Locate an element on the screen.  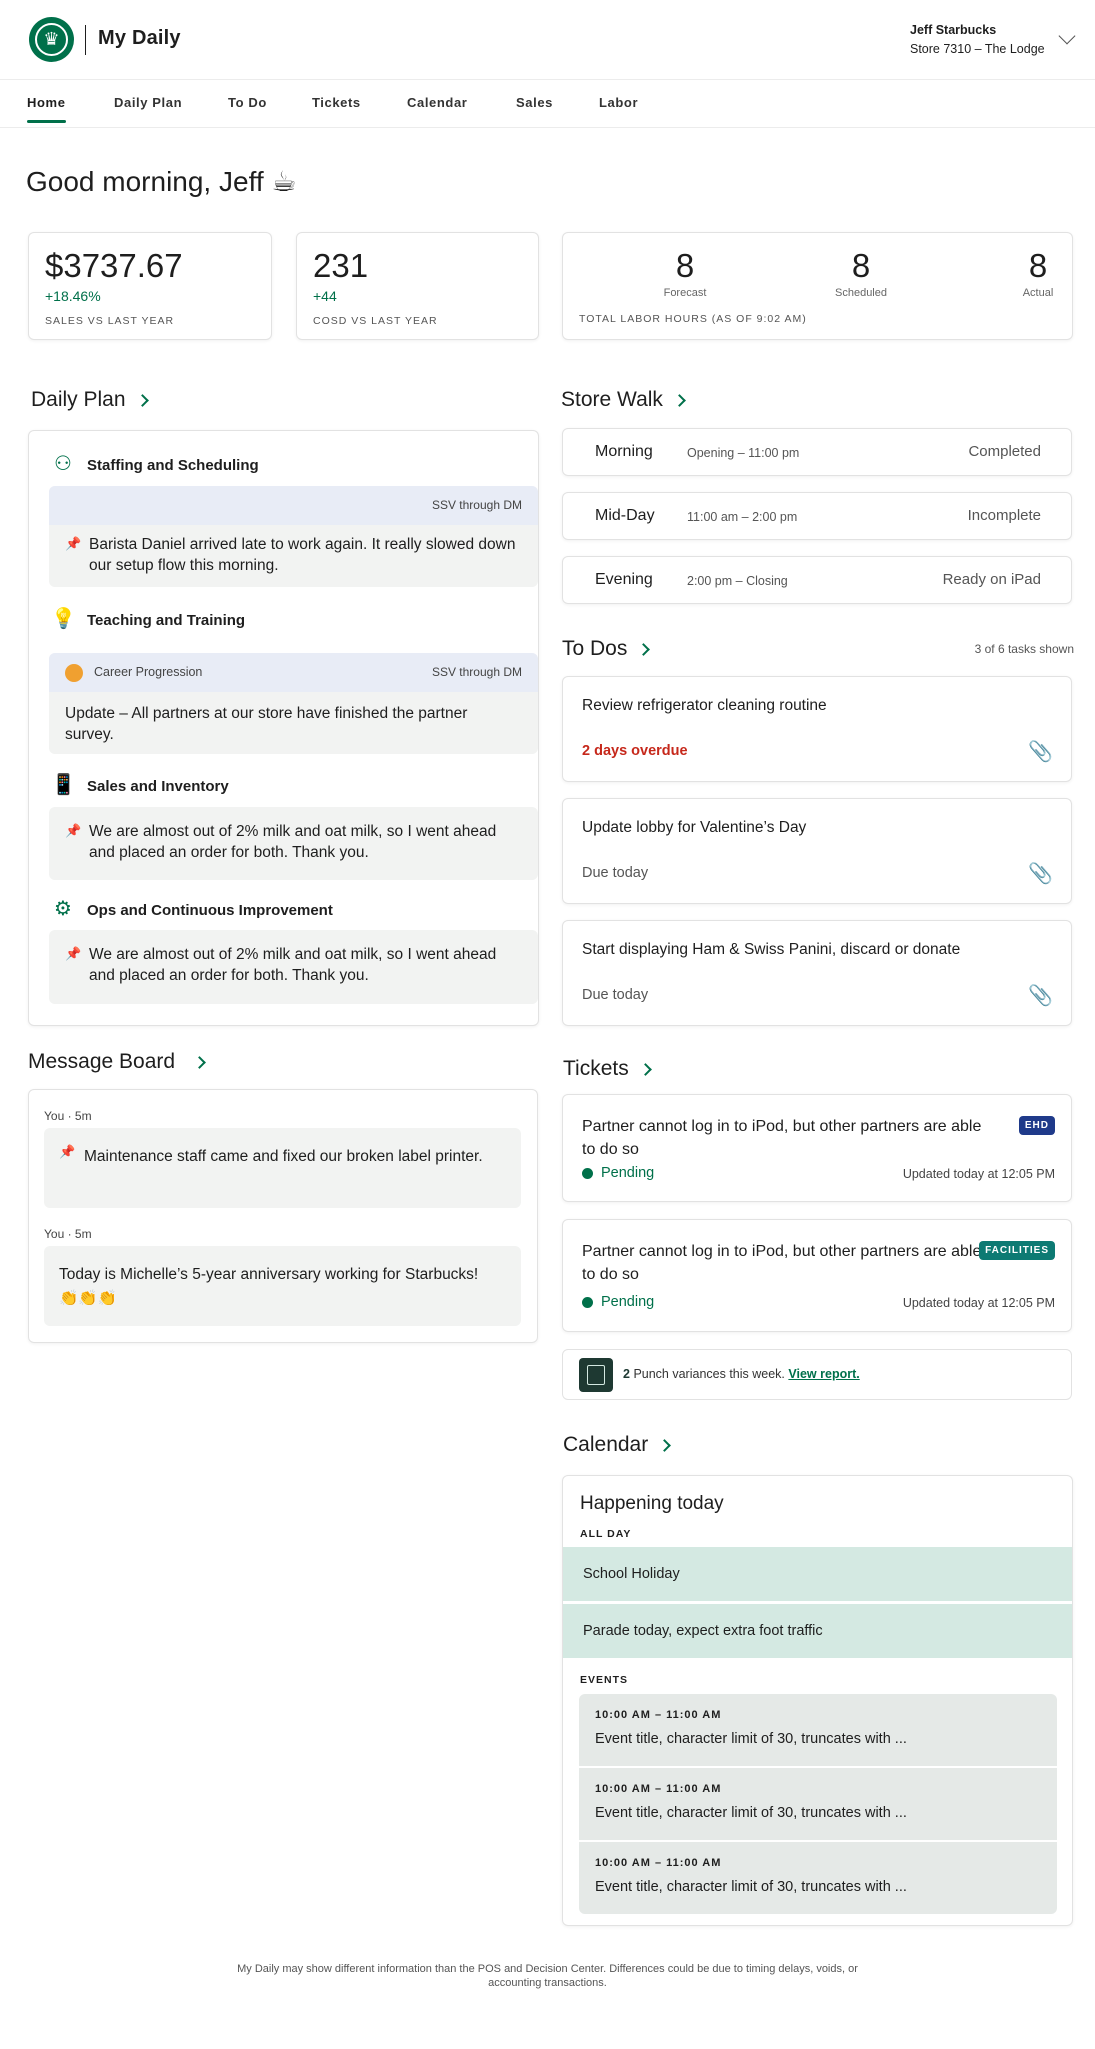
walk-time: 11:00 am – 2:00 pm is located at coordinates (742, 517).